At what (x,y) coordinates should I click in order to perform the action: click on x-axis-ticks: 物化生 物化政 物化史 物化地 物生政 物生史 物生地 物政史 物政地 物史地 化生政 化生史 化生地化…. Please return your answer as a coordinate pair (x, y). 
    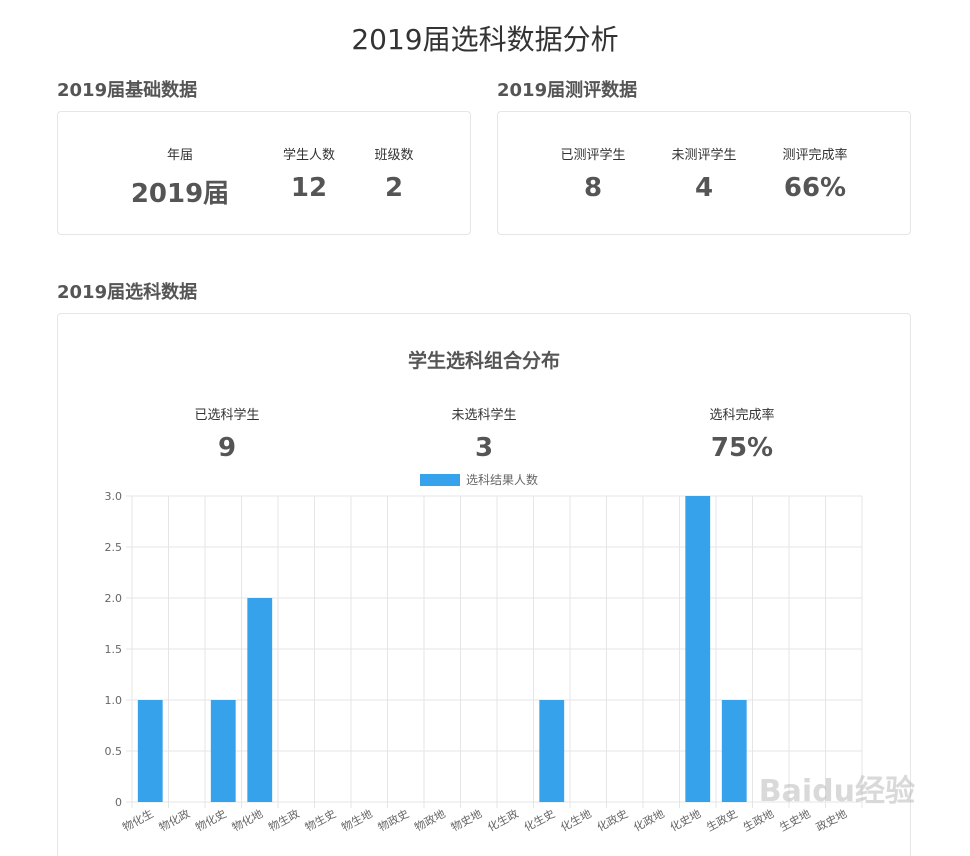
    Looking at the image, I should click on (484, 820).